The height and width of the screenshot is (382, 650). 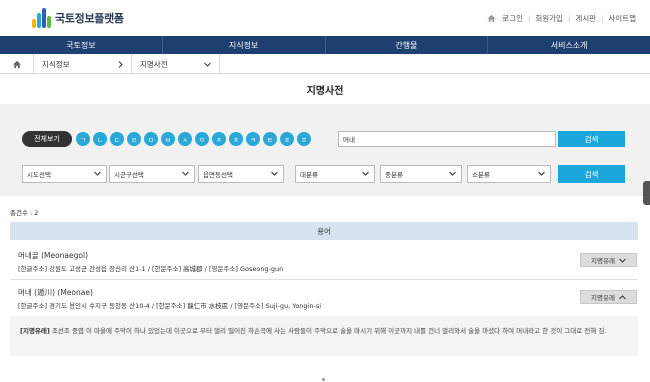 What do you see at coordinates (622, 296) in the screenshot?
I see `chevron-up-icon` at bounding box center [622, 296].